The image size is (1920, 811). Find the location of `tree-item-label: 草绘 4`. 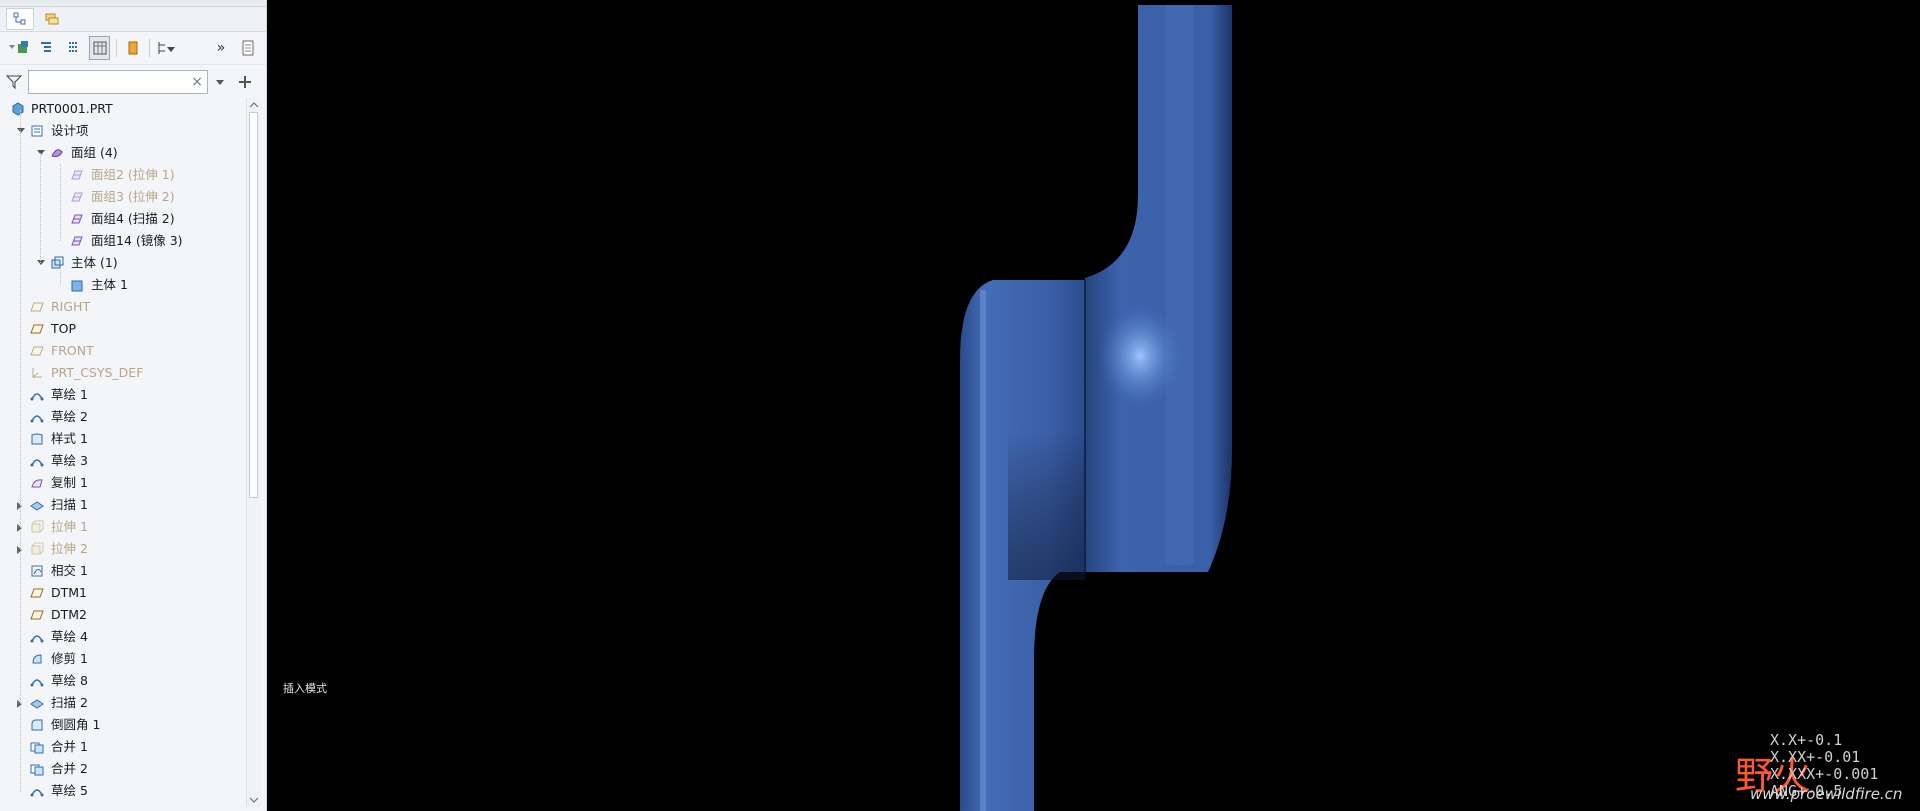

tree-item-label: 草绘 4 is located at coordinates (69, 636).